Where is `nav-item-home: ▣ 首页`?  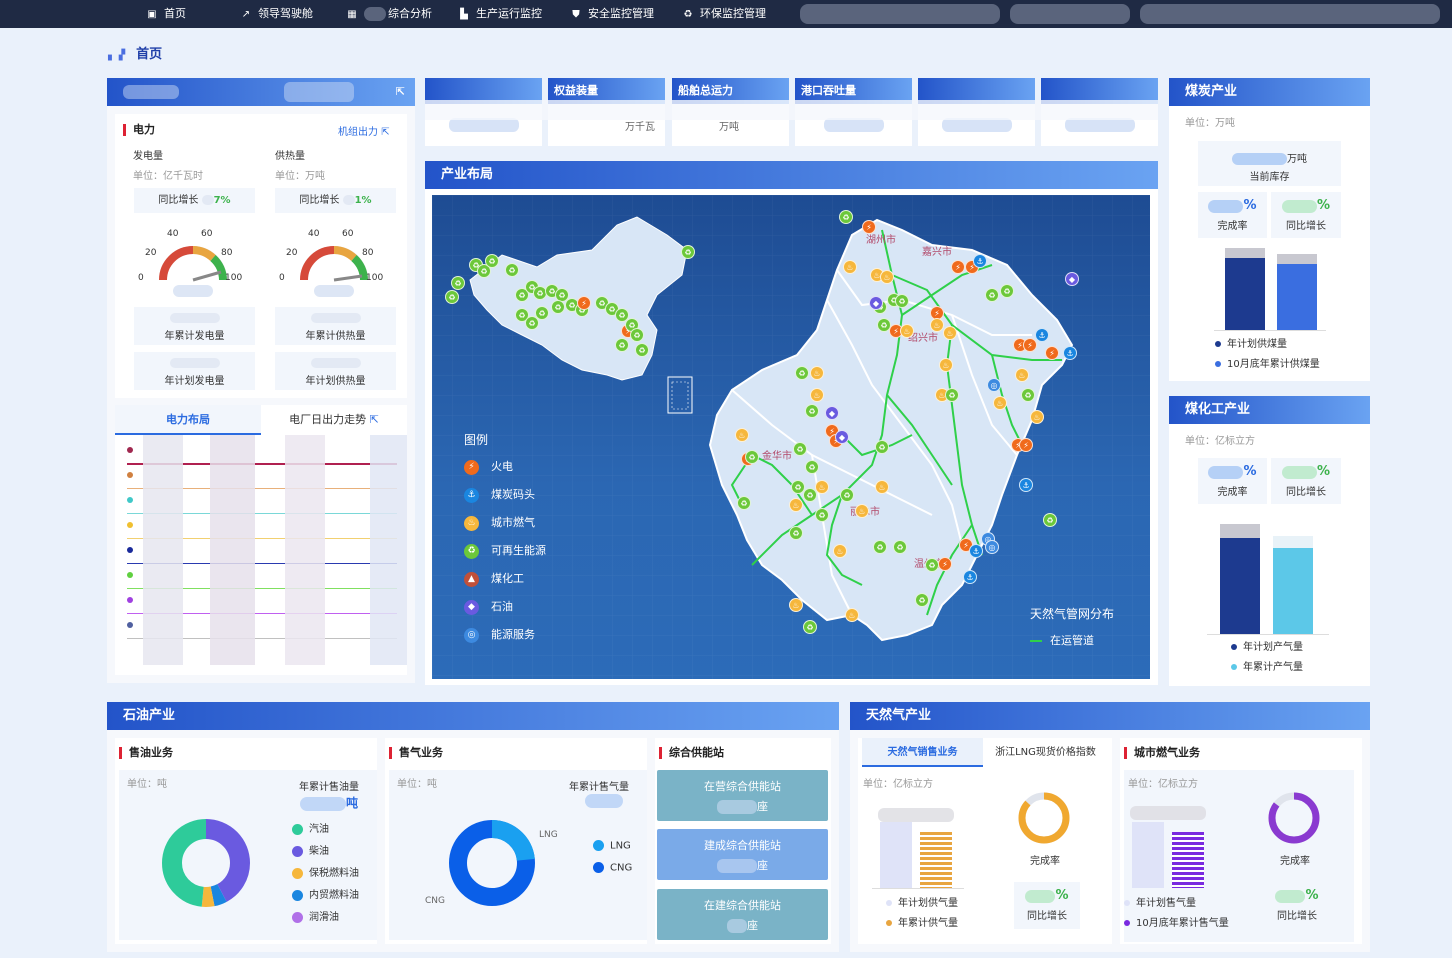 nav-item-home: ▣ 首页 is located at coordinates (166, 14).